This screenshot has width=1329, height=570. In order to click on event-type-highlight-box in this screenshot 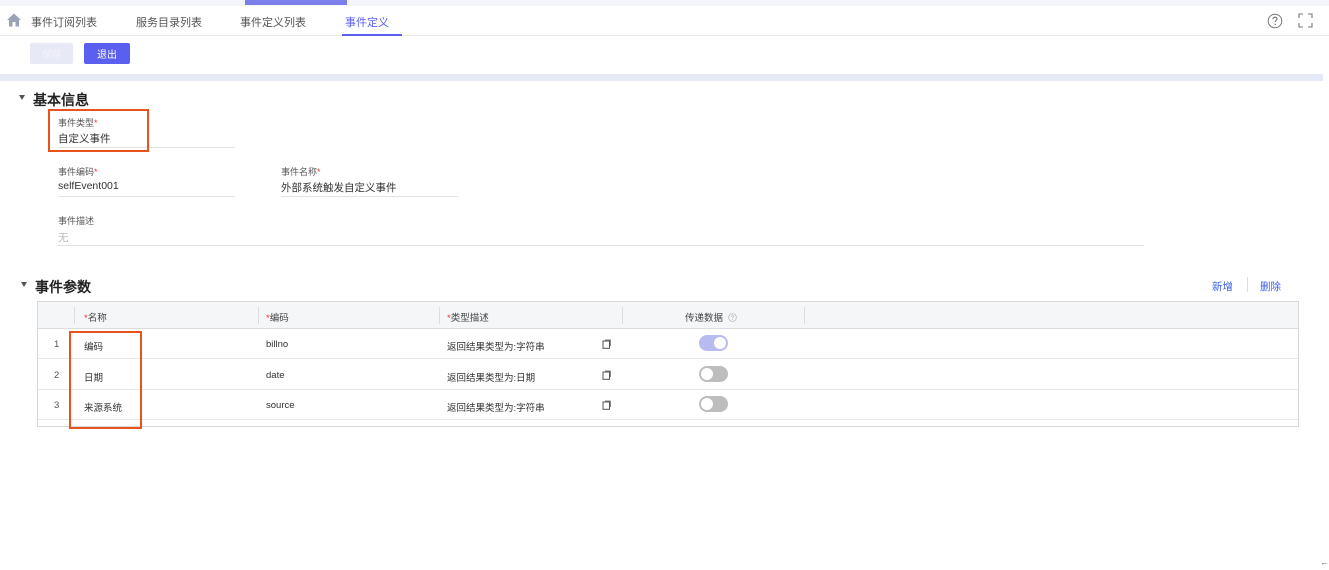, I will do `click(98, 130)`.